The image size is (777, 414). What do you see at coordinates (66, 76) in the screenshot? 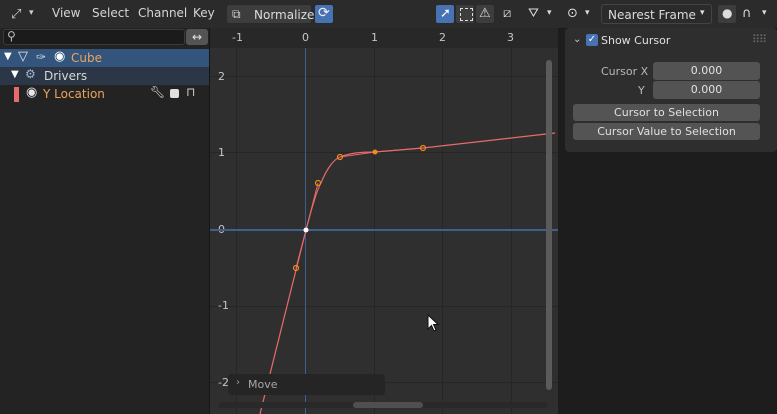
I see `channel-drivers-label: Drivers` at bounding box center [66, 76].